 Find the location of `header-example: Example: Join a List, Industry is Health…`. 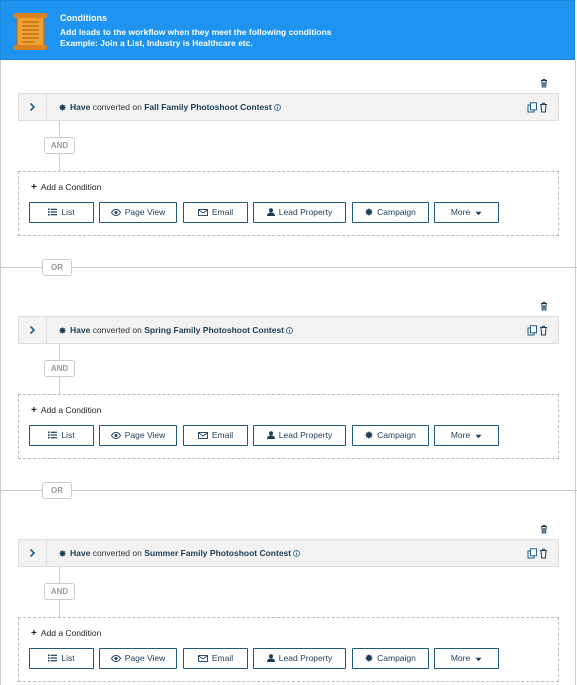

header-example: Example: Join a List, Industry is Health… is located at coordinates (156, 43).